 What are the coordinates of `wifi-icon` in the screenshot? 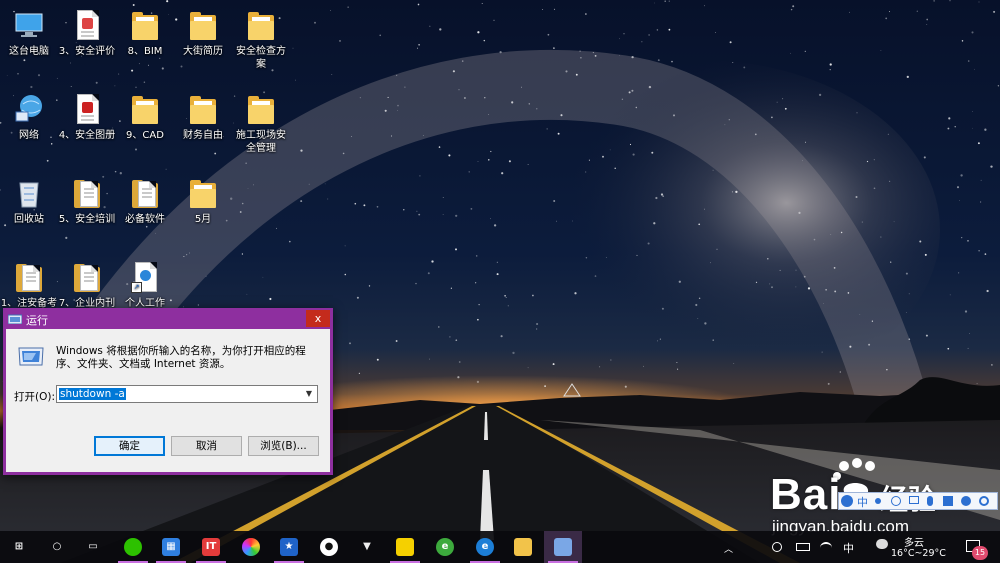 It's located at (826, 547).